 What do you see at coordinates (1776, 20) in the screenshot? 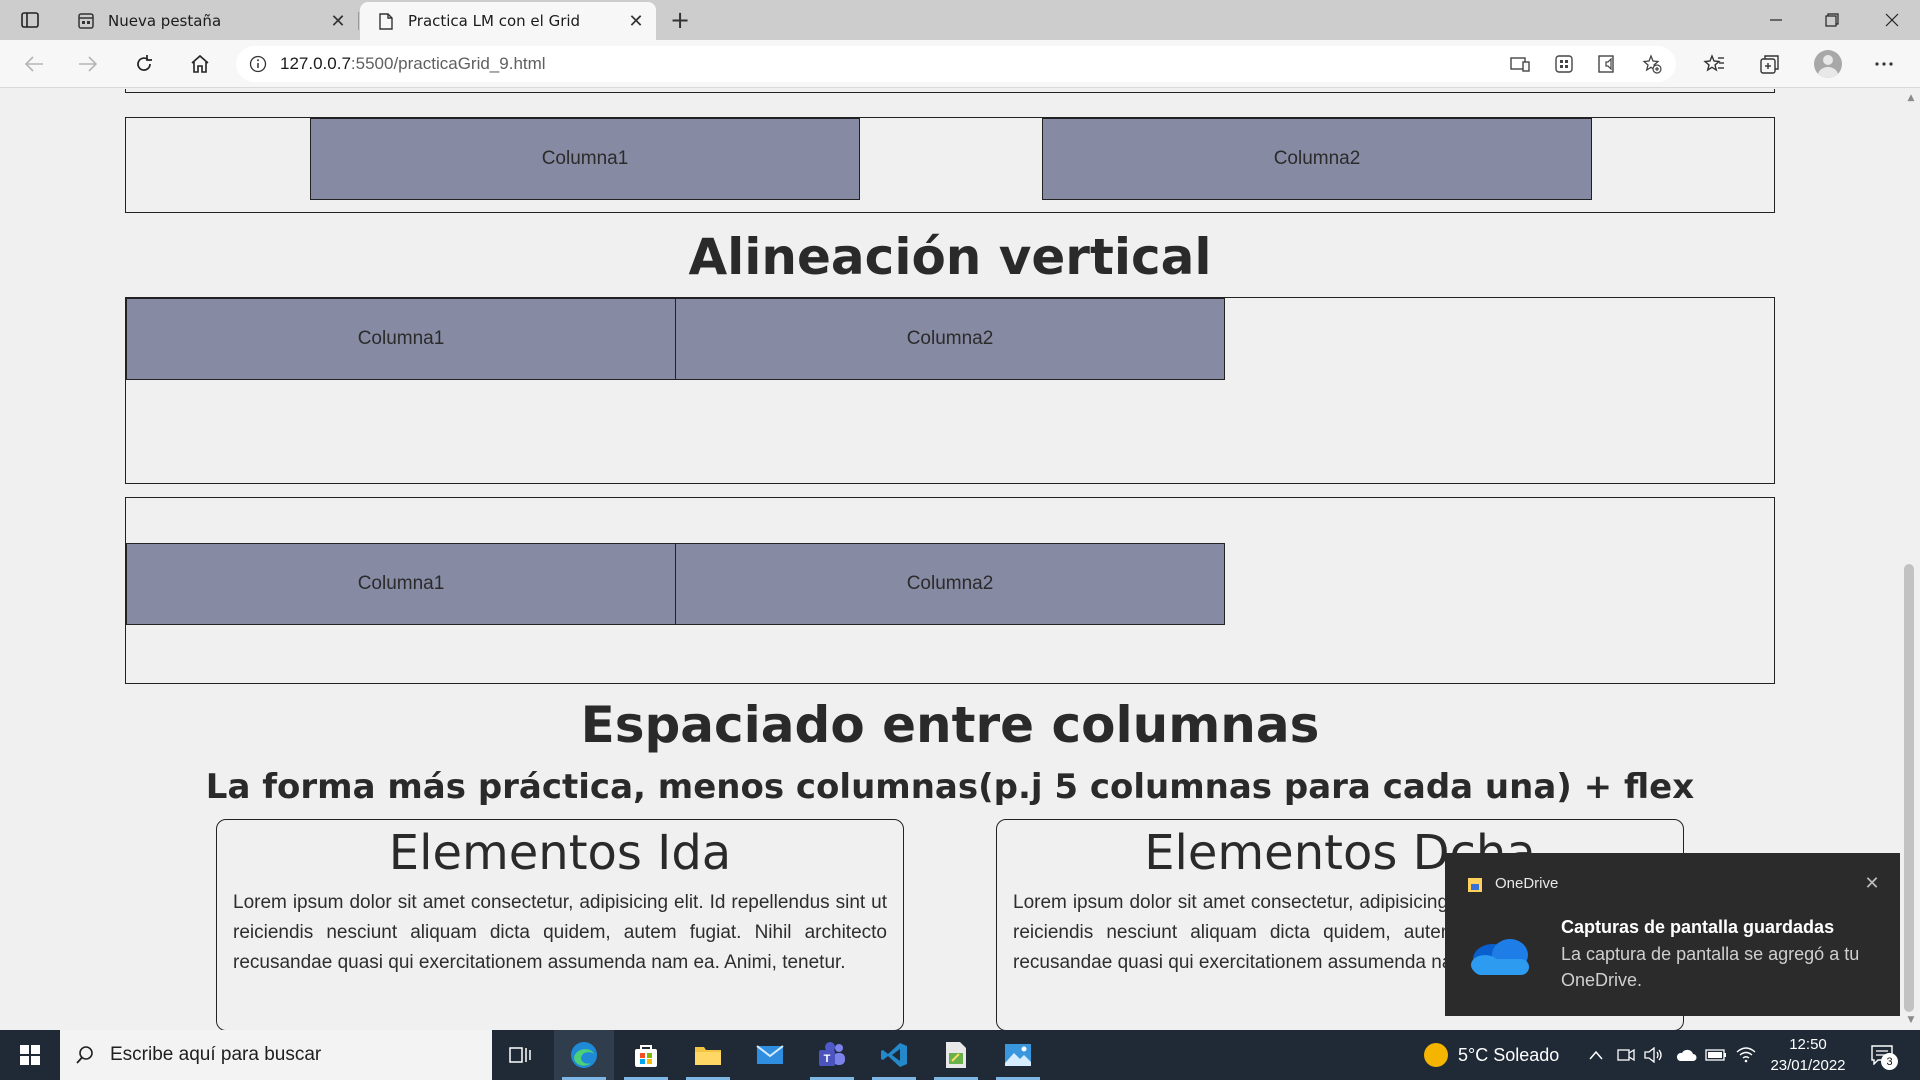
I see `minimize-icon` at bounding box center [1776, 20].